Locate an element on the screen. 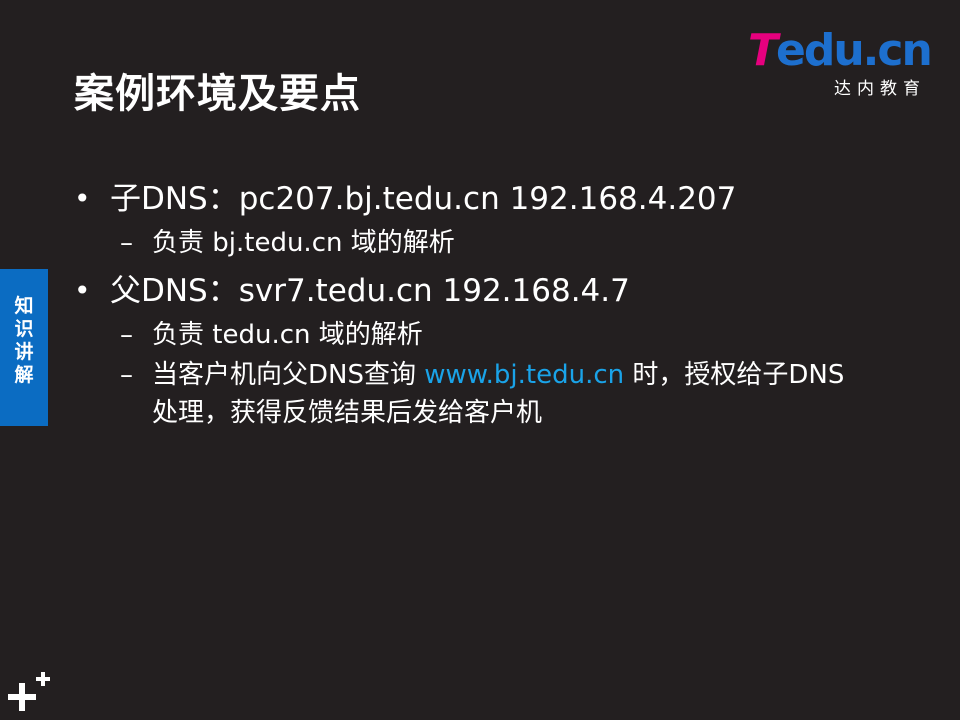 The image size is (960, 720). side-tab: 知识讲解 is located at coordinates (24, 347).